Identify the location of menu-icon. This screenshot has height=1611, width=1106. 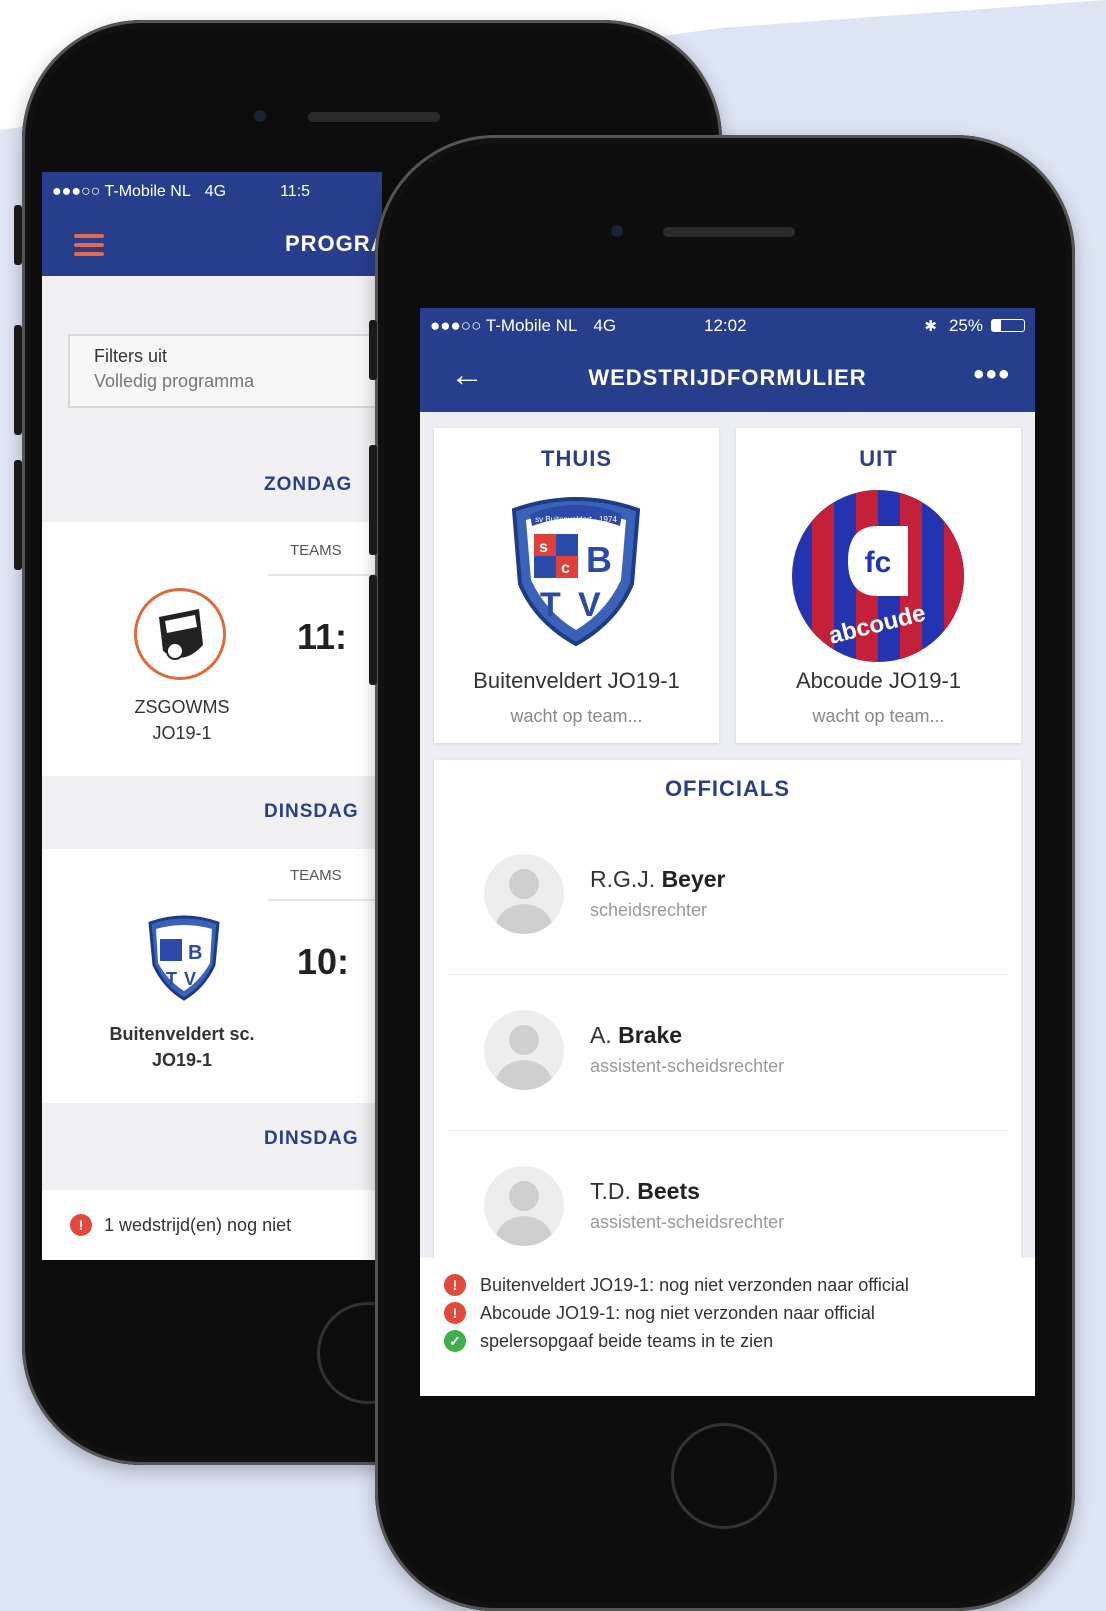
(89, 245).